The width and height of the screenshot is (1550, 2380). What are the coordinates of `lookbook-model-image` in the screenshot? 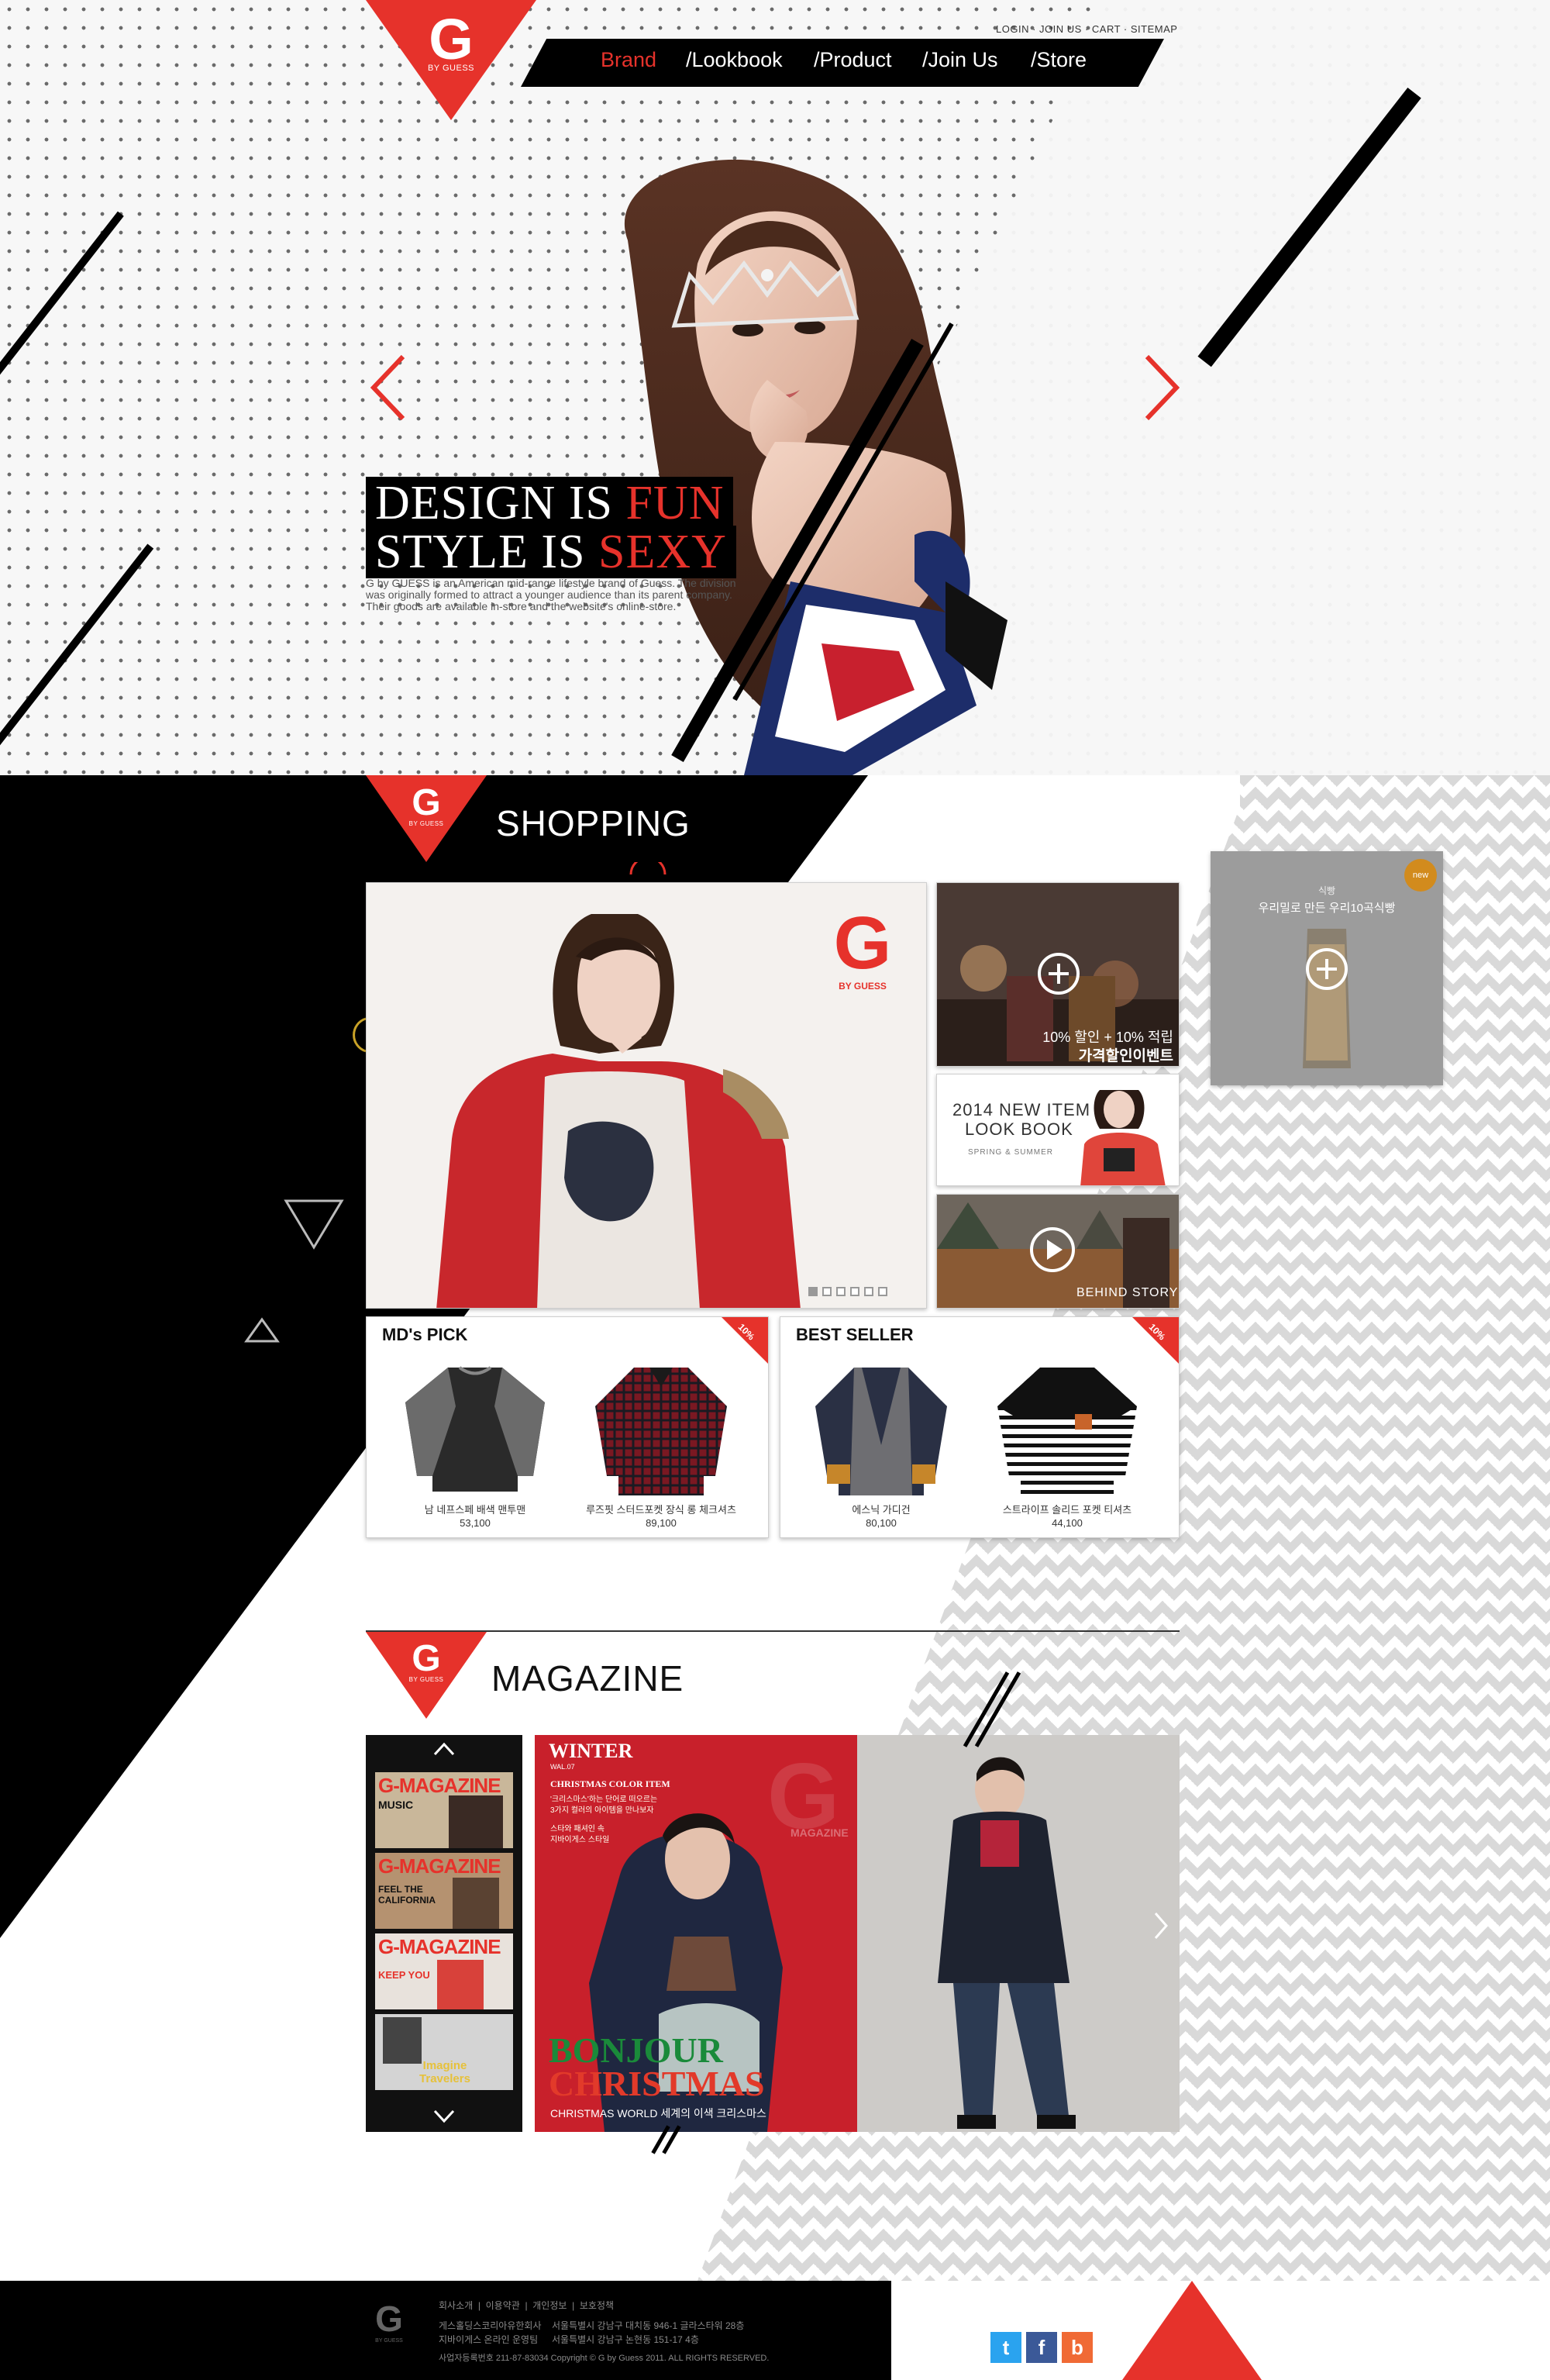 It's located at (1123, 1138).